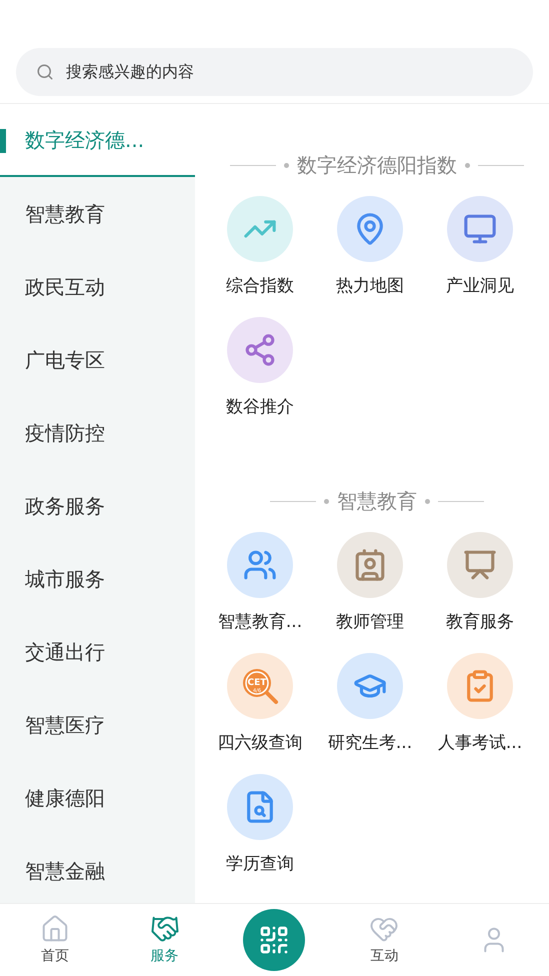 The height and width of the screenshot is (976, 549). What do you see at coordinates (3, 141) in the screenshot?
I see `selection-bar` at bounding box center [3, 141].